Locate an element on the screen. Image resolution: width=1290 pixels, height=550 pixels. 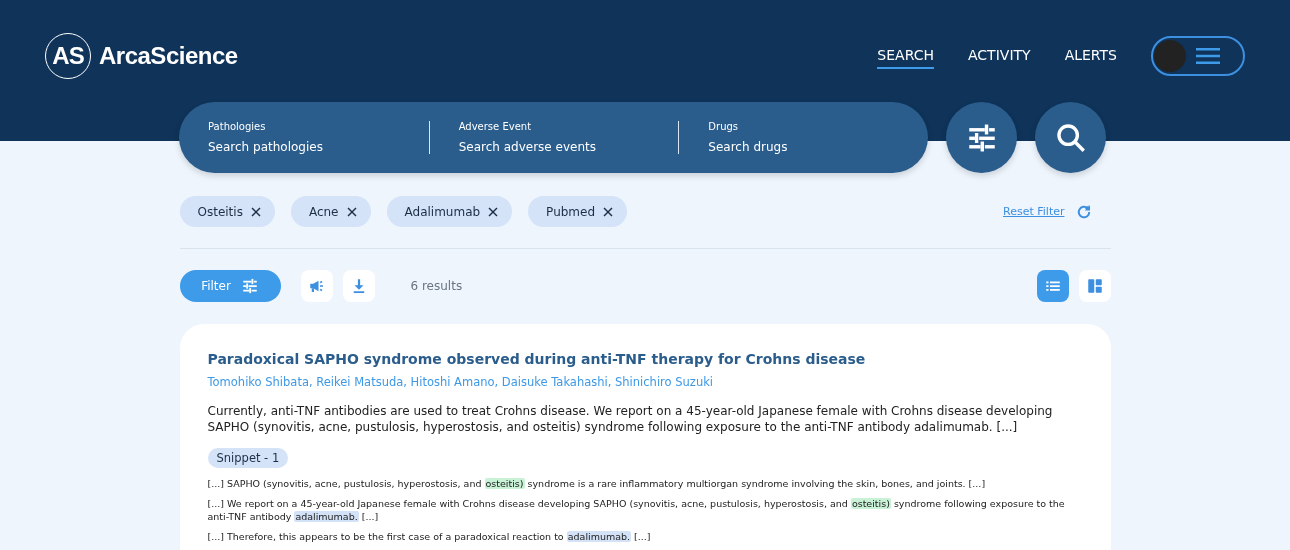
article-authors: Tomohiko Shibata, Reikei Matsuda, Hitoshi Amano, Daisuke Takahashi, Shinichiro Suzuki is located at coordinates (461, 382).